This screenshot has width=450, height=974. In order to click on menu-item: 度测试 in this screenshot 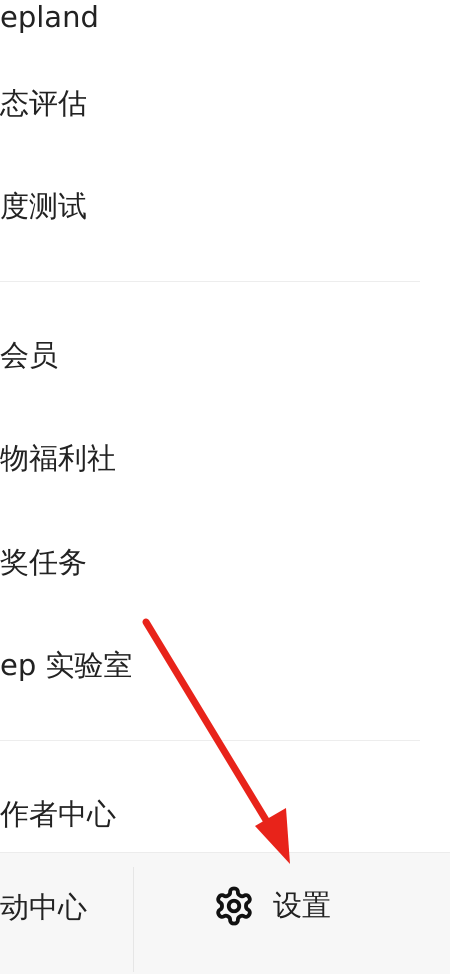, I will do `click(43, 207)`.